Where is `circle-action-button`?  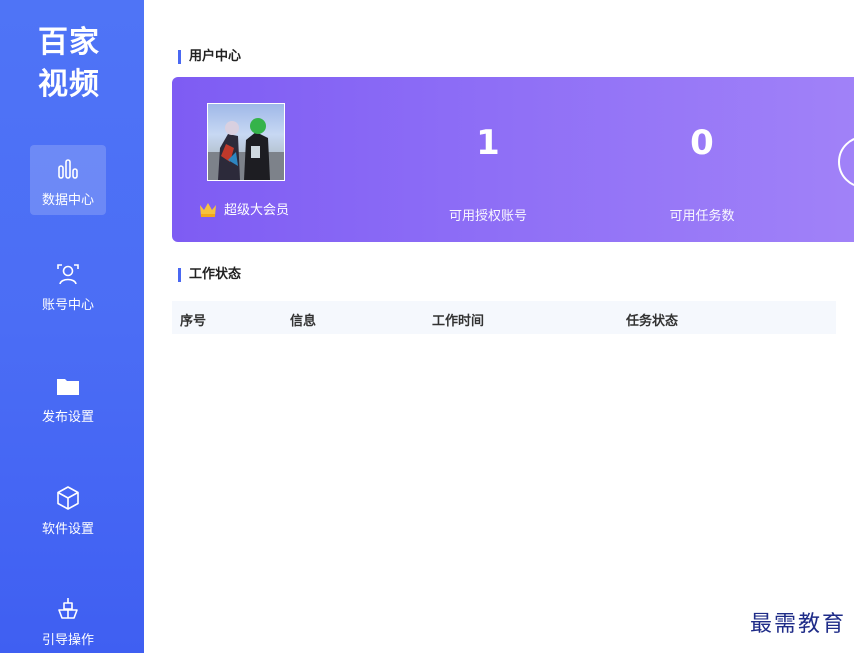 circle-action-button is located at coordinates (846, 162).